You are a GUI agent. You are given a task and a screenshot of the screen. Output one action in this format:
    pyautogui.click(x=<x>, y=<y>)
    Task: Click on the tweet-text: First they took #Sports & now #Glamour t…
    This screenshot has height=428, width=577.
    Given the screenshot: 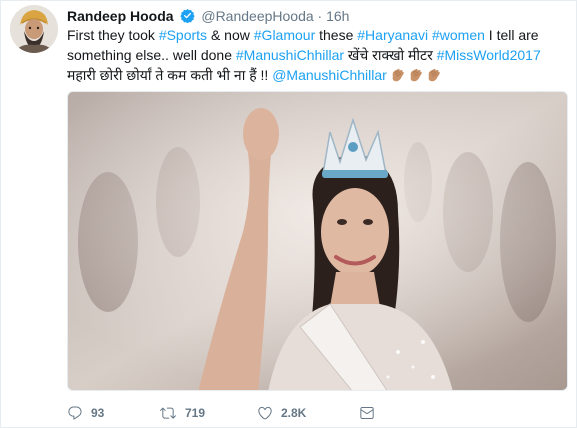 What is the action you would take?
    pyautogui.click(x=317, y=55)
    